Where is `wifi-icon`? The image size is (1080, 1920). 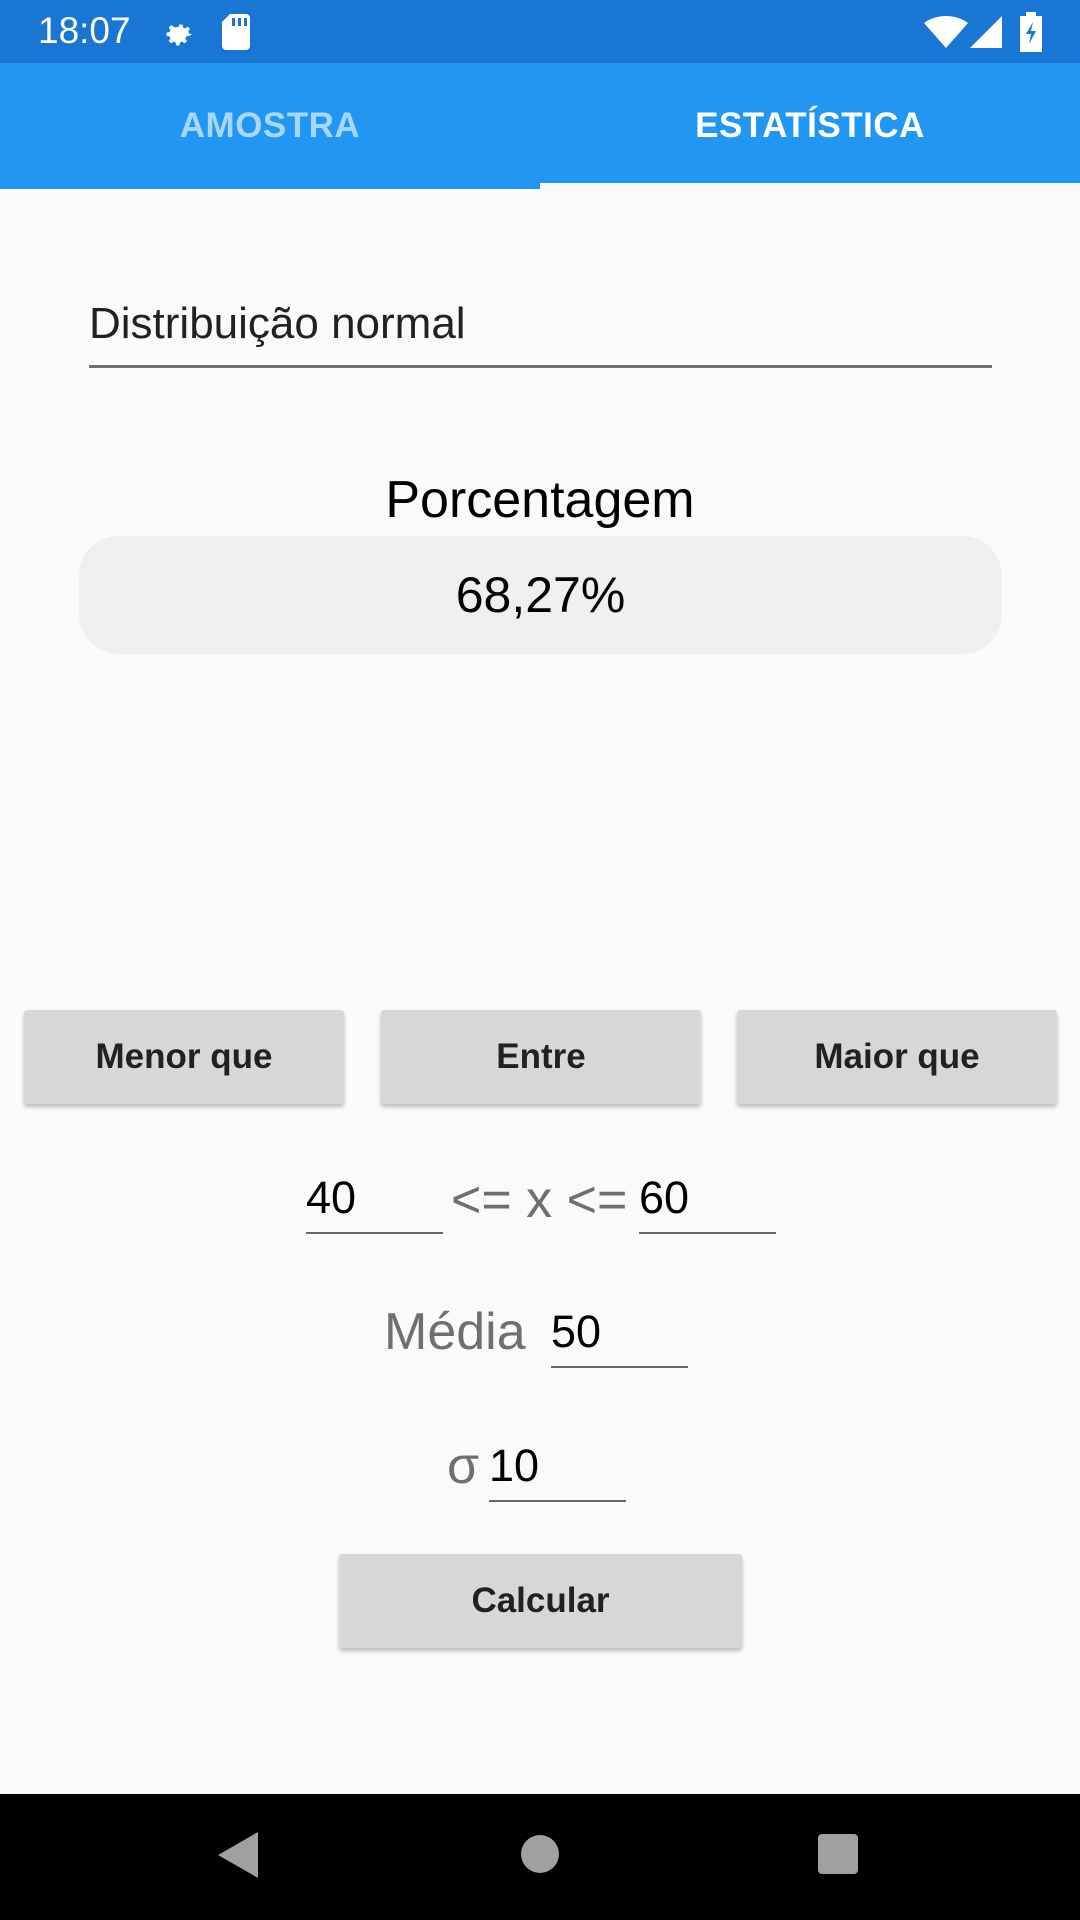
wifi-icon is located at coordinates (946, 32).